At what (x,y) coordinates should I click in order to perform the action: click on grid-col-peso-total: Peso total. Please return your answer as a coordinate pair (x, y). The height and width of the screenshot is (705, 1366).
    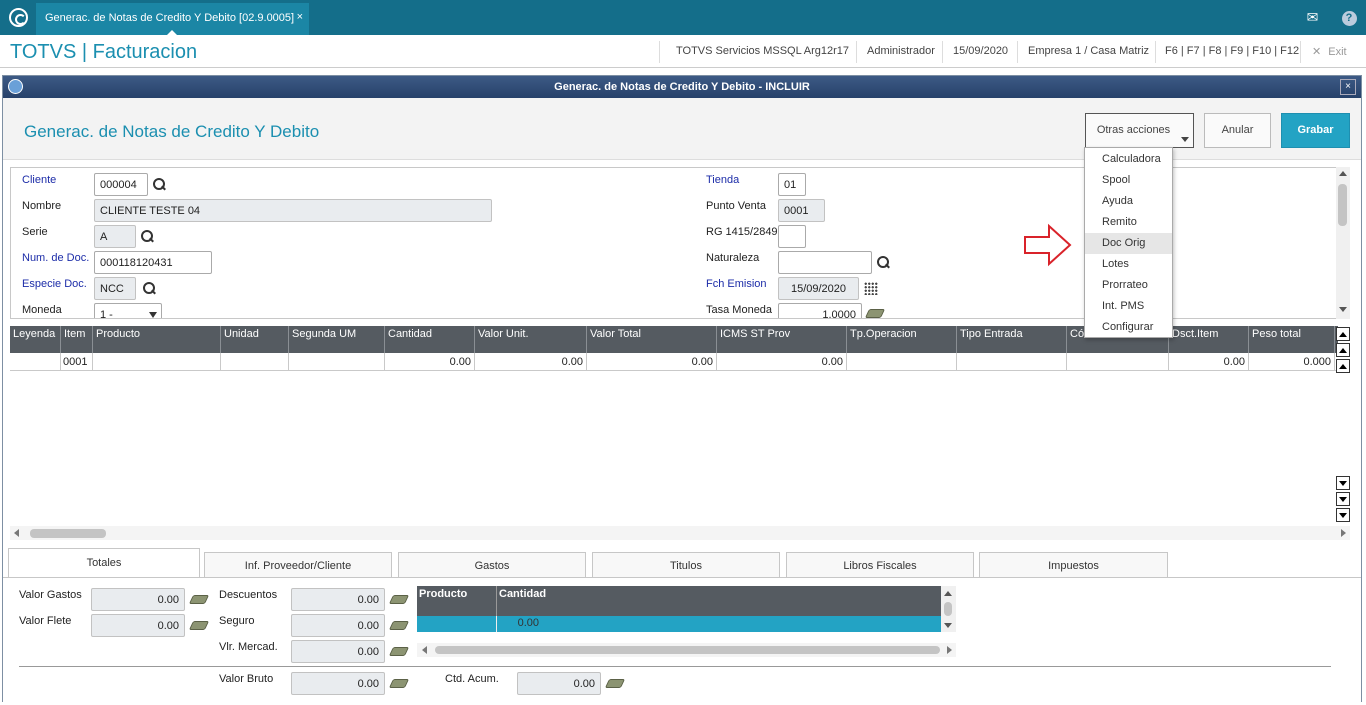
    Looking at the image, I should click on (1292, 339).